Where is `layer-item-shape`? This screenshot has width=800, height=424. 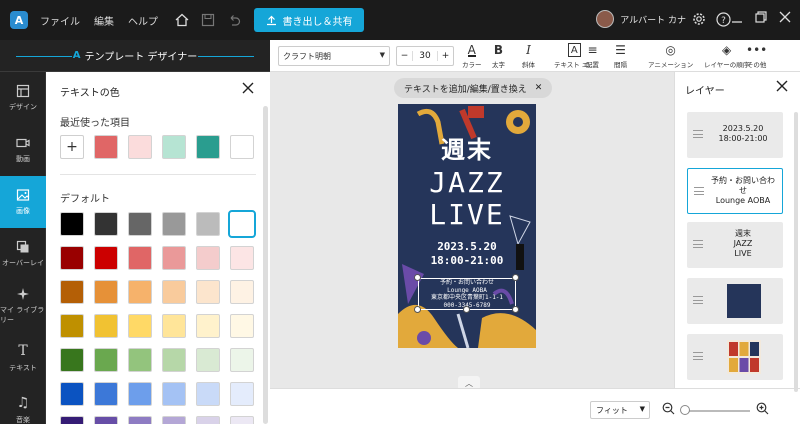 layer-item-shape is located at coordinates (735, 301).